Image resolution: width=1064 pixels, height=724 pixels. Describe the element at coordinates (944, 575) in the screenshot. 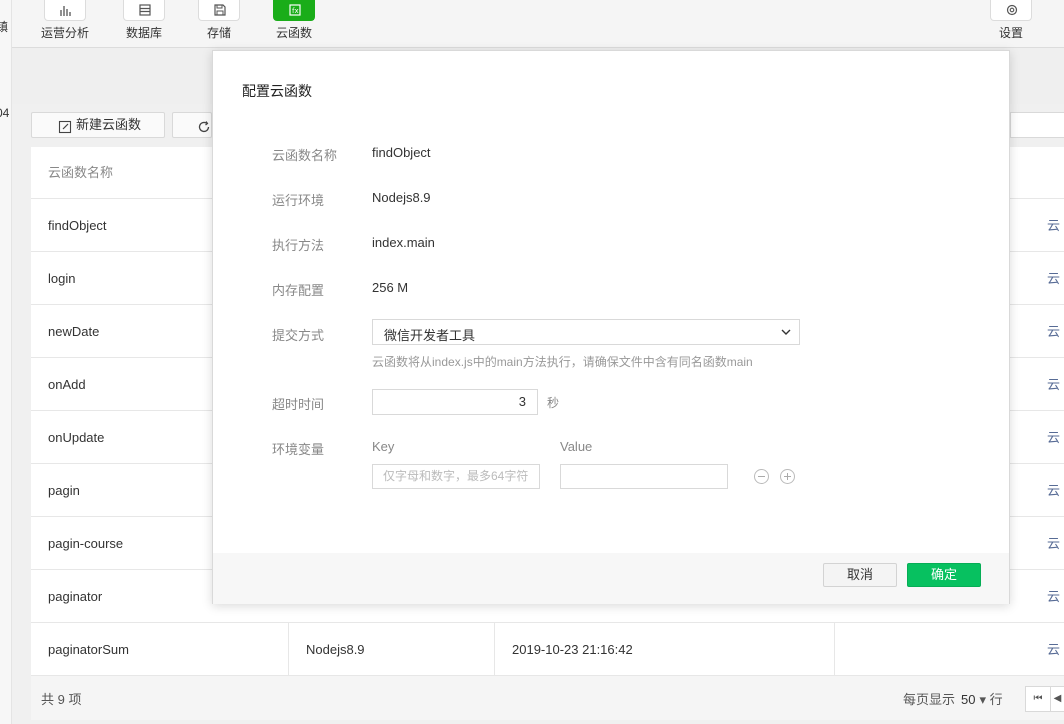

I see `confirm-button: 确定` at that location.